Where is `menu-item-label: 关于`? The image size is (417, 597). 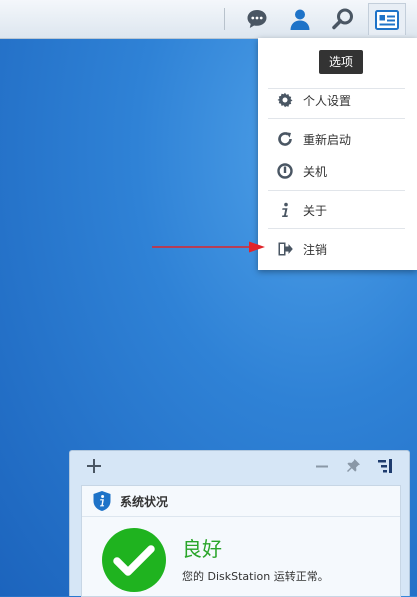 menu-item-label: 关于 is located at coordinates (315, 210).